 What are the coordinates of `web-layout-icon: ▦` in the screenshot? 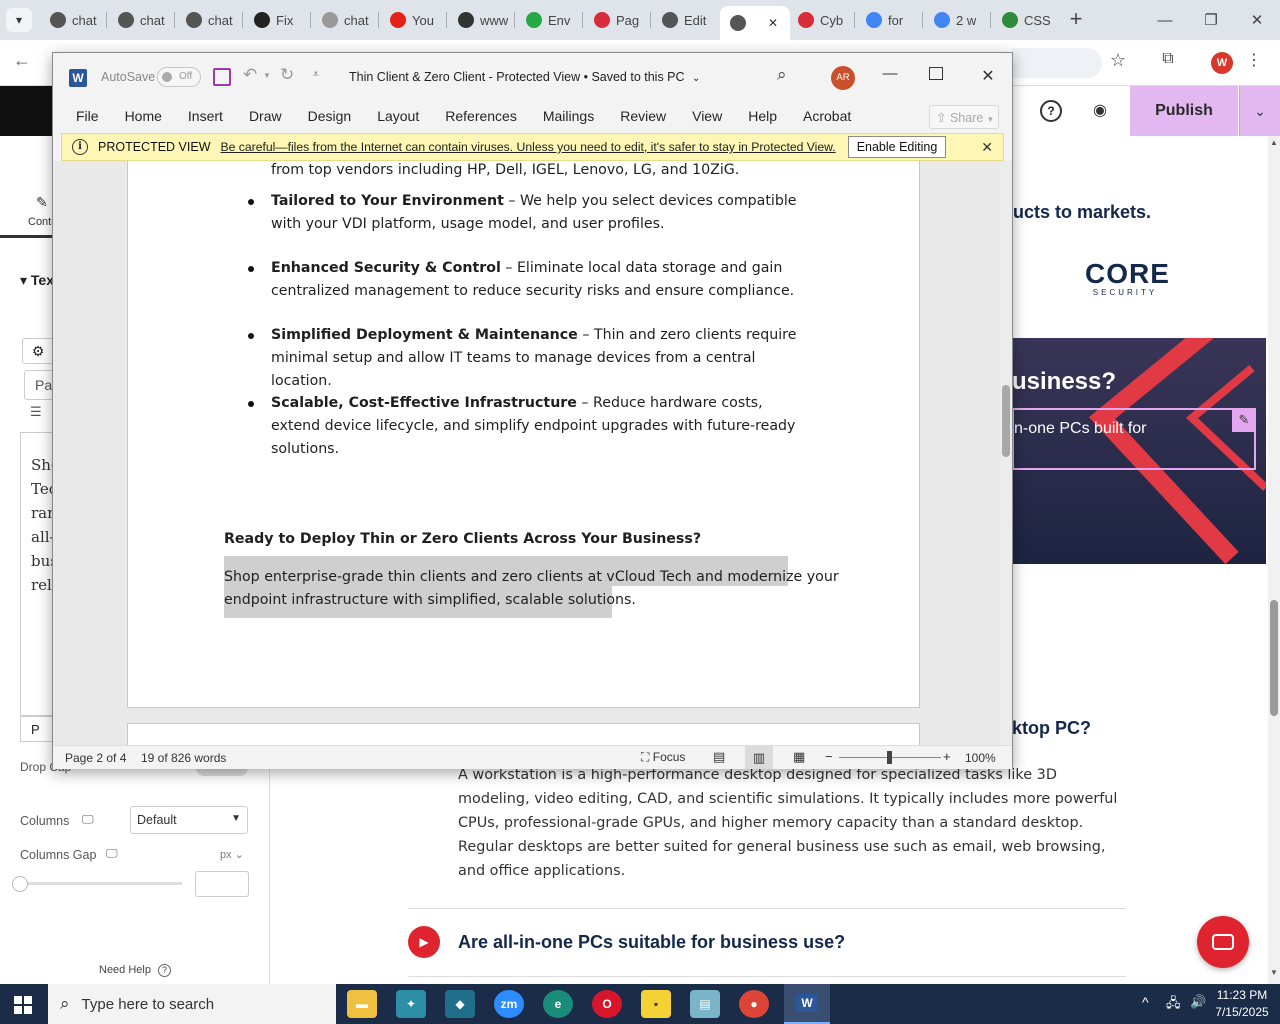 It's located at (799, 757).